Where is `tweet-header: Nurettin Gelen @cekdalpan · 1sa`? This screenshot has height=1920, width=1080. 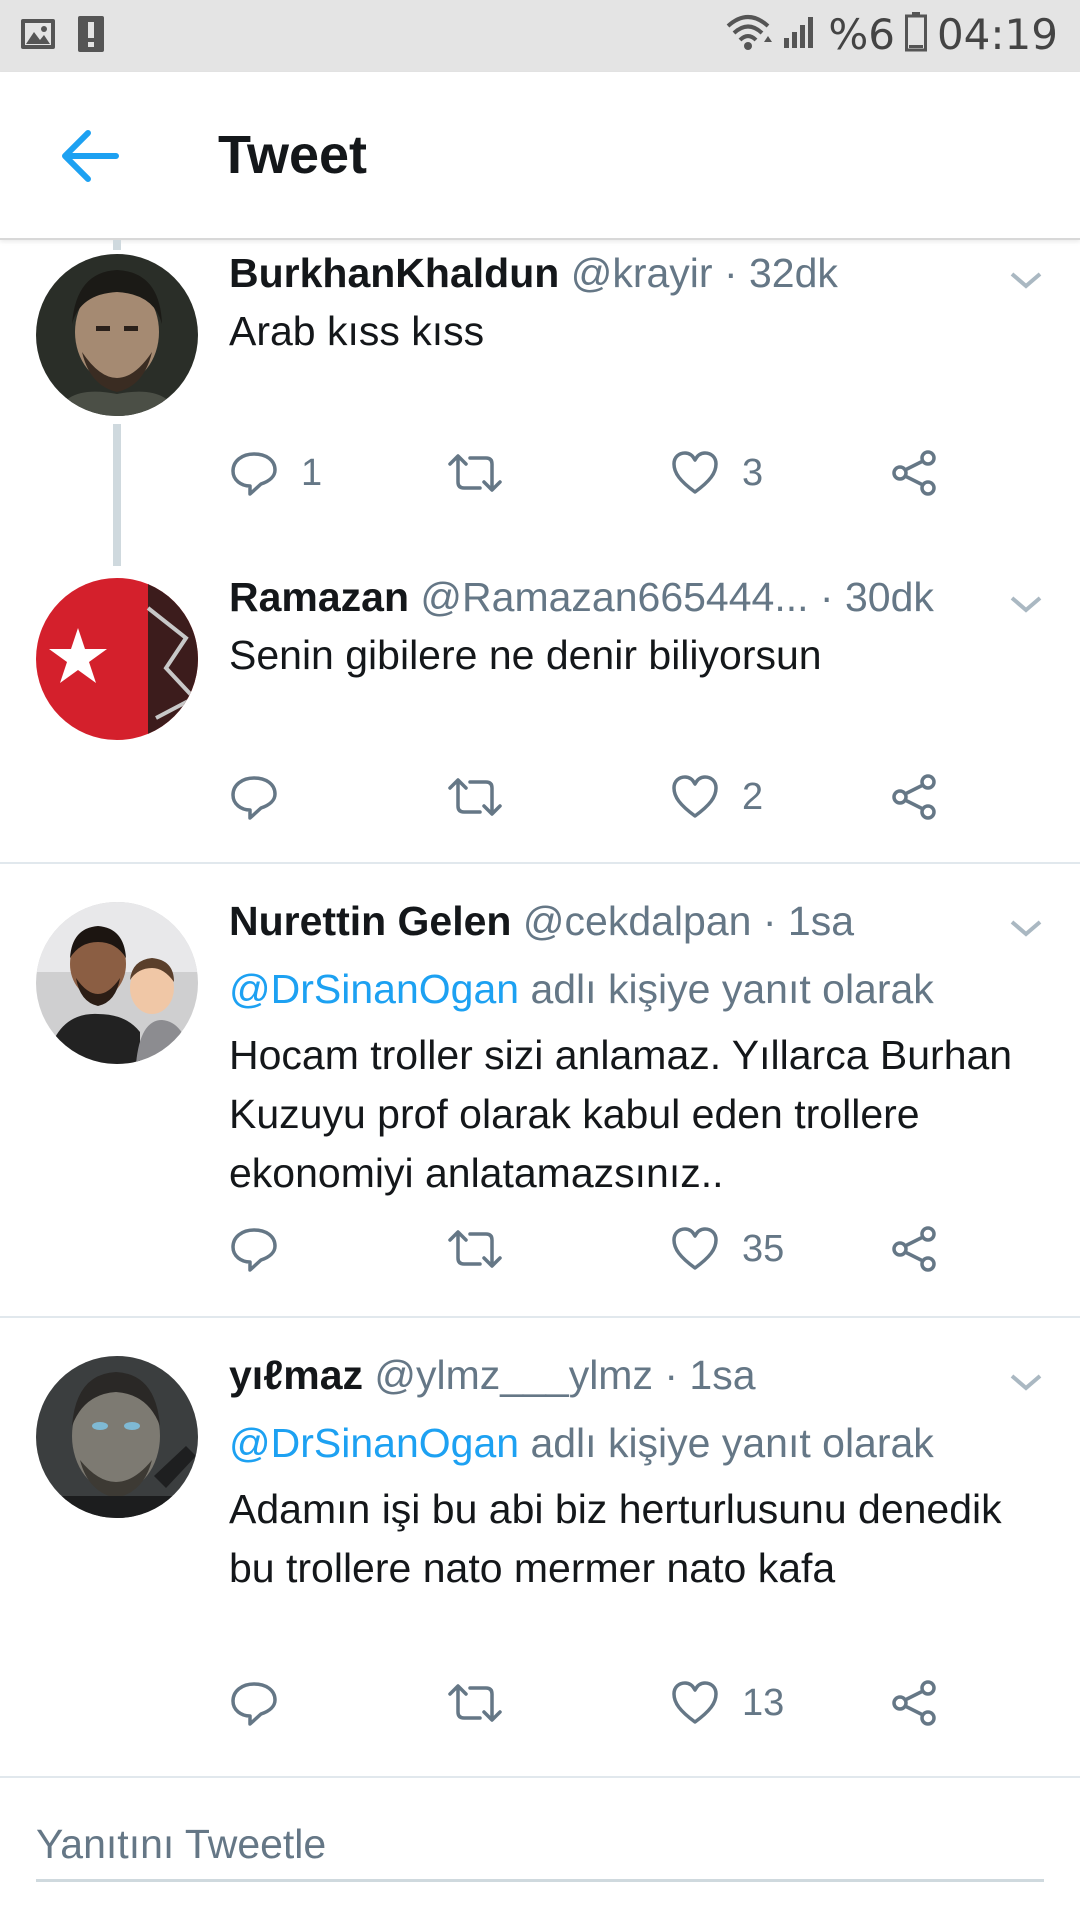
tweet-header: Nurettin Gelen @cekdalpan · 1sa is located at coordinates (541, 921).